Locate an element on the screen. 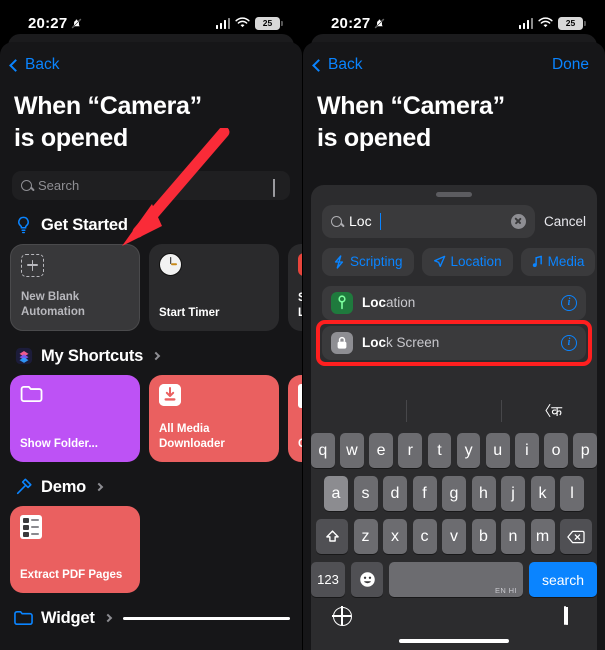 This screenshot has width=605, height=650. emoji-smiley-icon is located at coordinates (367, 579).